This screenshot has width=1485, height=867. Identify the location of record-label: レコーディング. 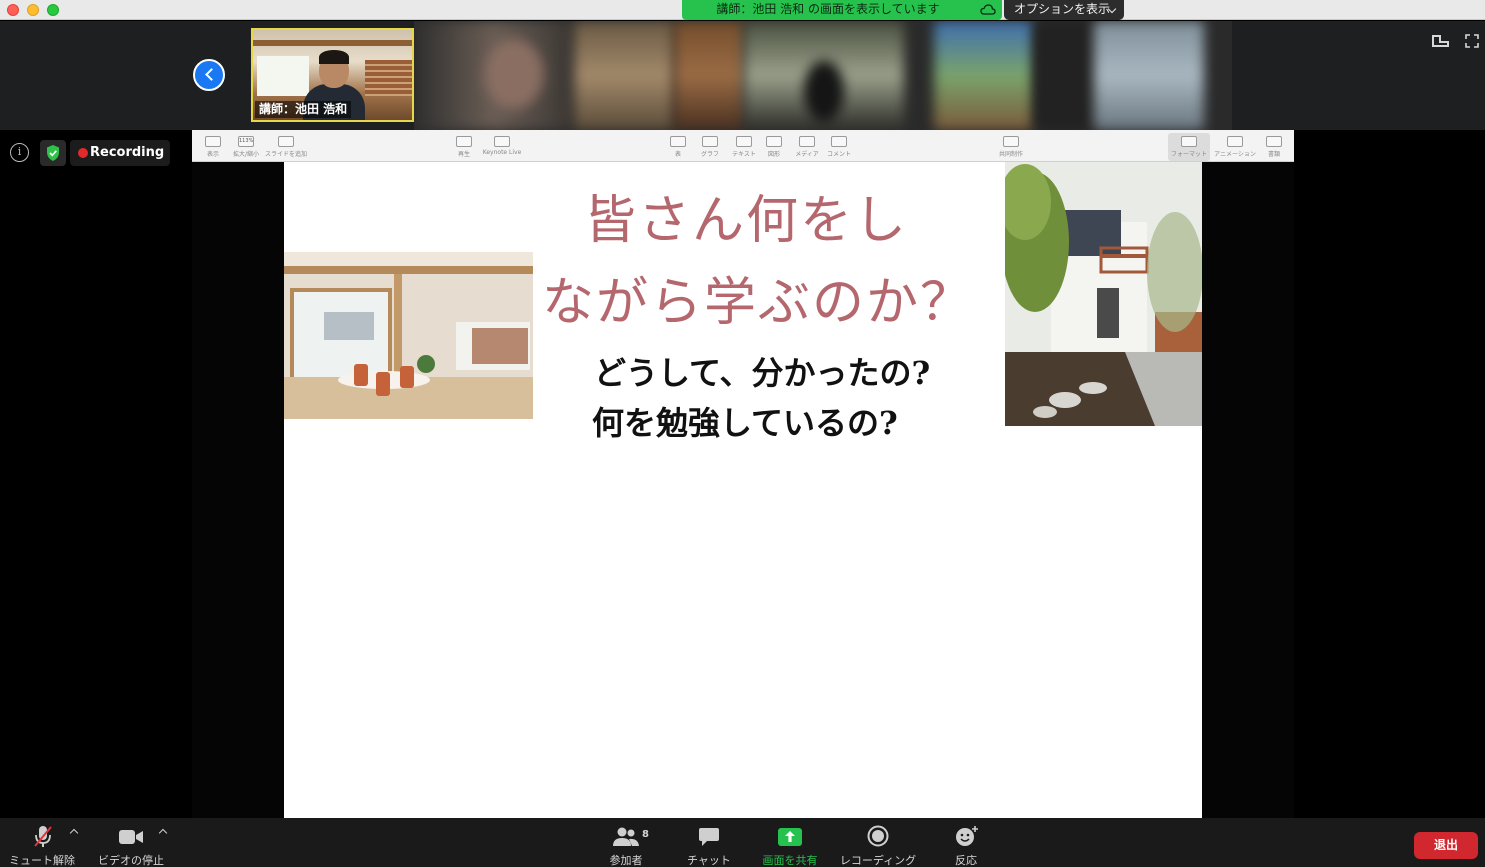
(878, 860).